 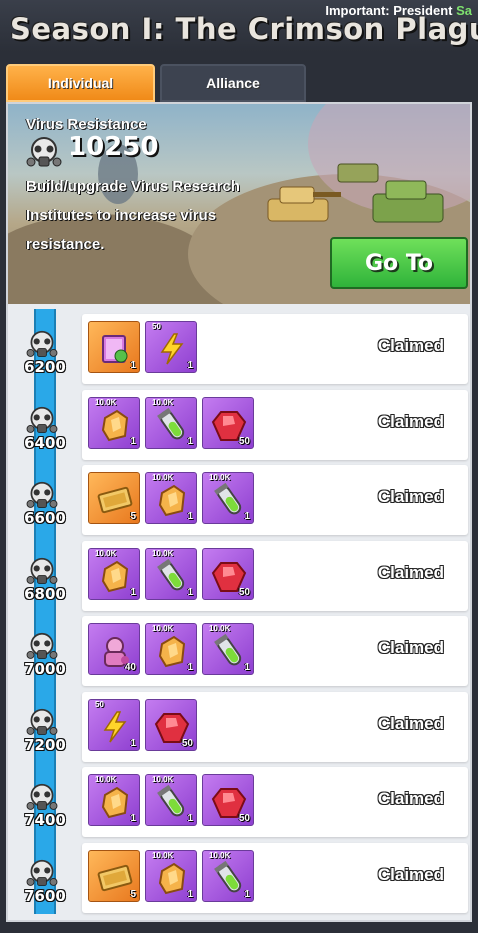 What do you see at coordinates (355, 193) in the screenshot?
I see `tank-illustration` at bounding box center [355, 193].